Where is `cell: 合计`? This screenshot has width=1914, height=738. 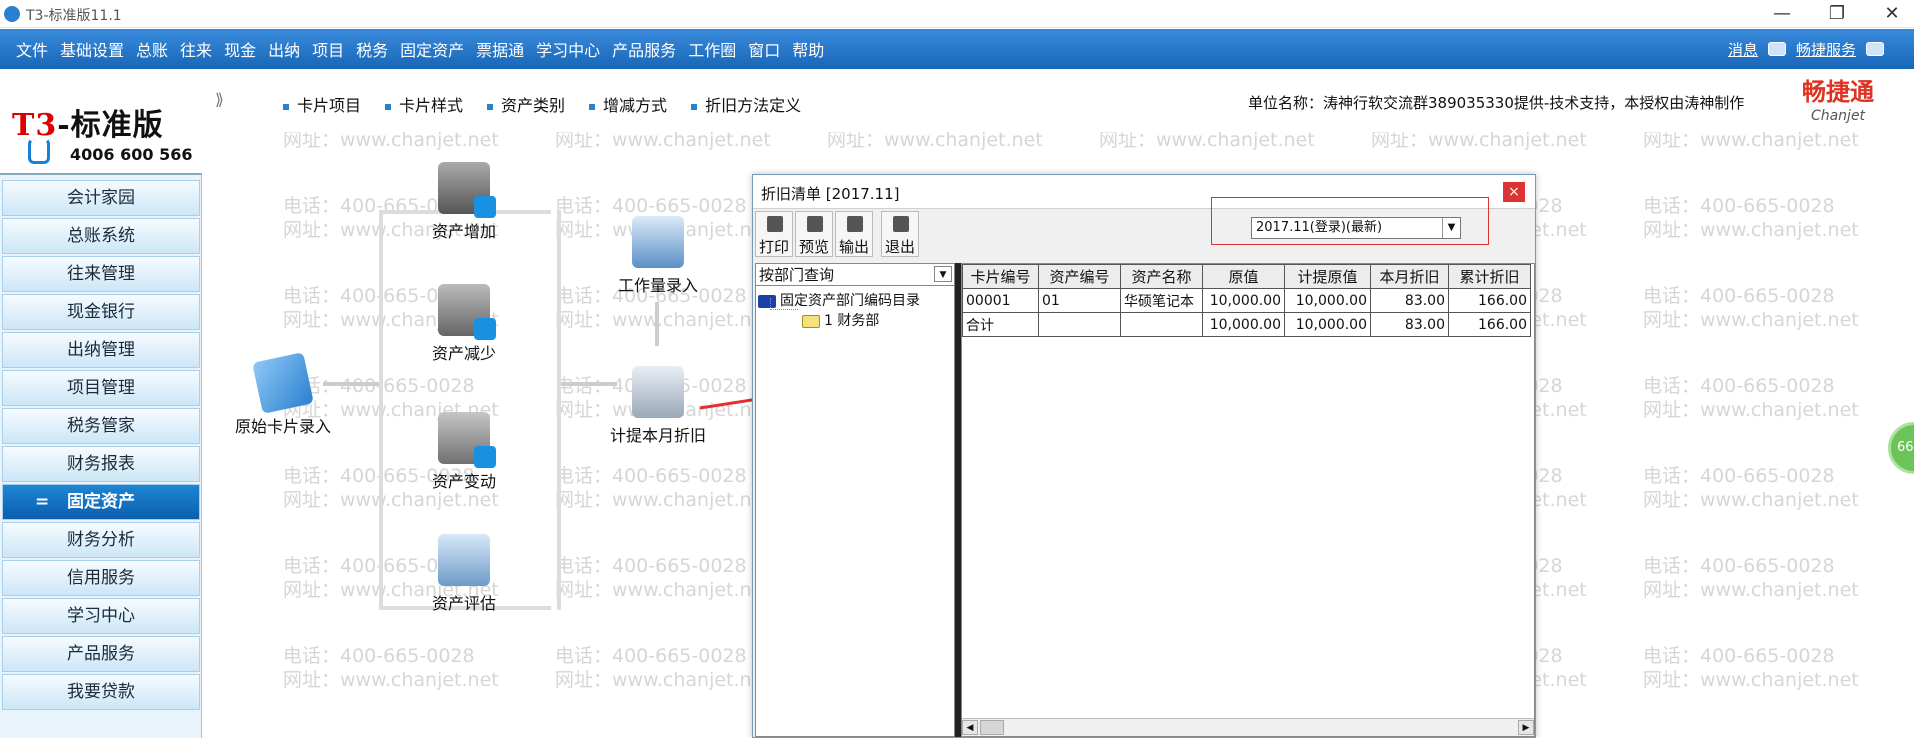
cell: 合计 is located at coordinates (1000, 324).